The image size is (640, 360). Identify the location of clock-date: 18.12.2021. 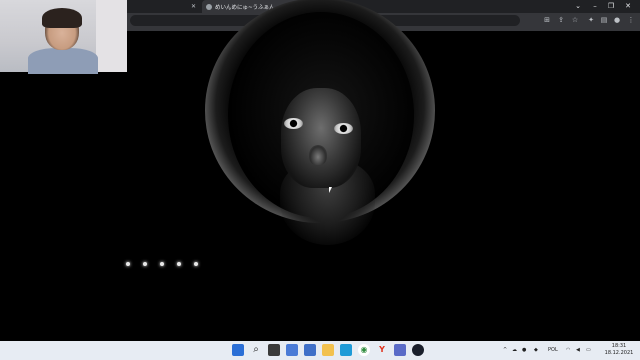
(619, 353).